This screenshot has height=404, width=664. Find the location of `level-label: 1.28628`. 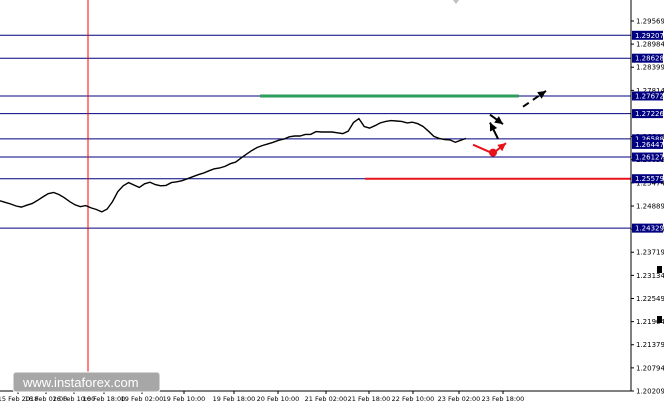

level-label: 1.28628 is located at coordinates (649, 59).